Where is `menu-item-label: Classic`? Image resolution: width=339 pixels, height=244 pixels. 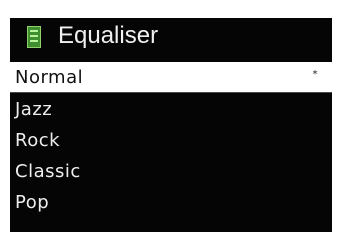
menu-item-label: Classic is located at coordinates (48, 171).